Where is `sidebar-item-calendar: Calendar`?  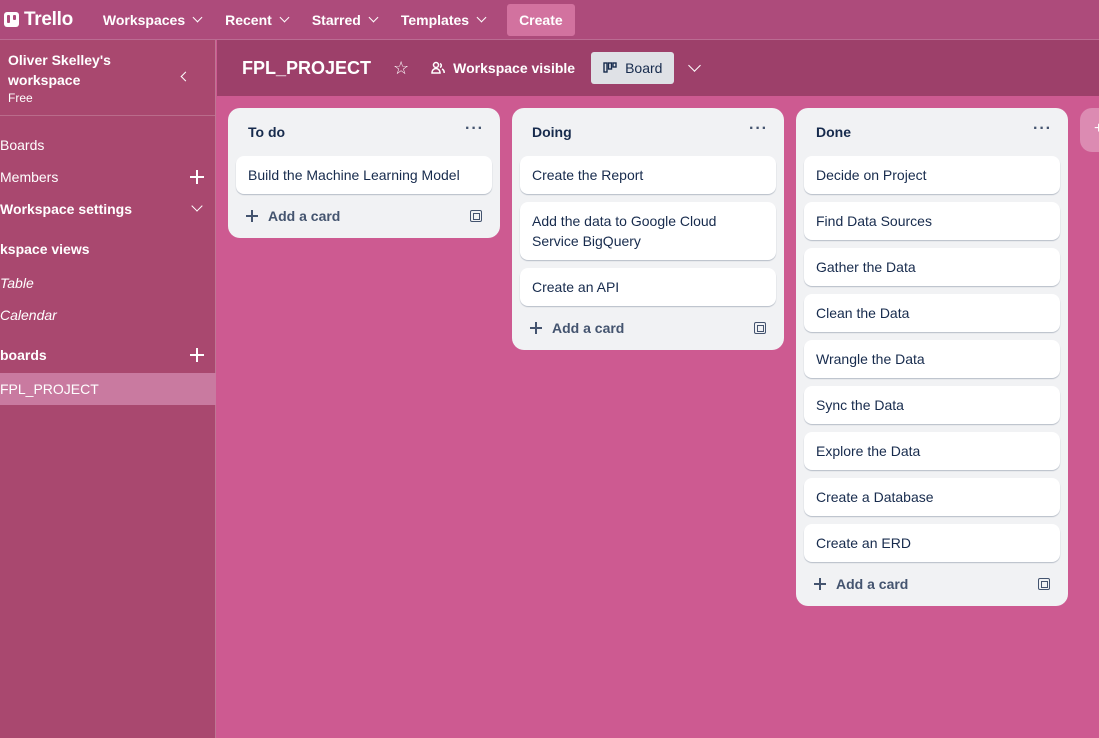
sidebar-item-calendar: Calendar is located at coordinates (108, 315).